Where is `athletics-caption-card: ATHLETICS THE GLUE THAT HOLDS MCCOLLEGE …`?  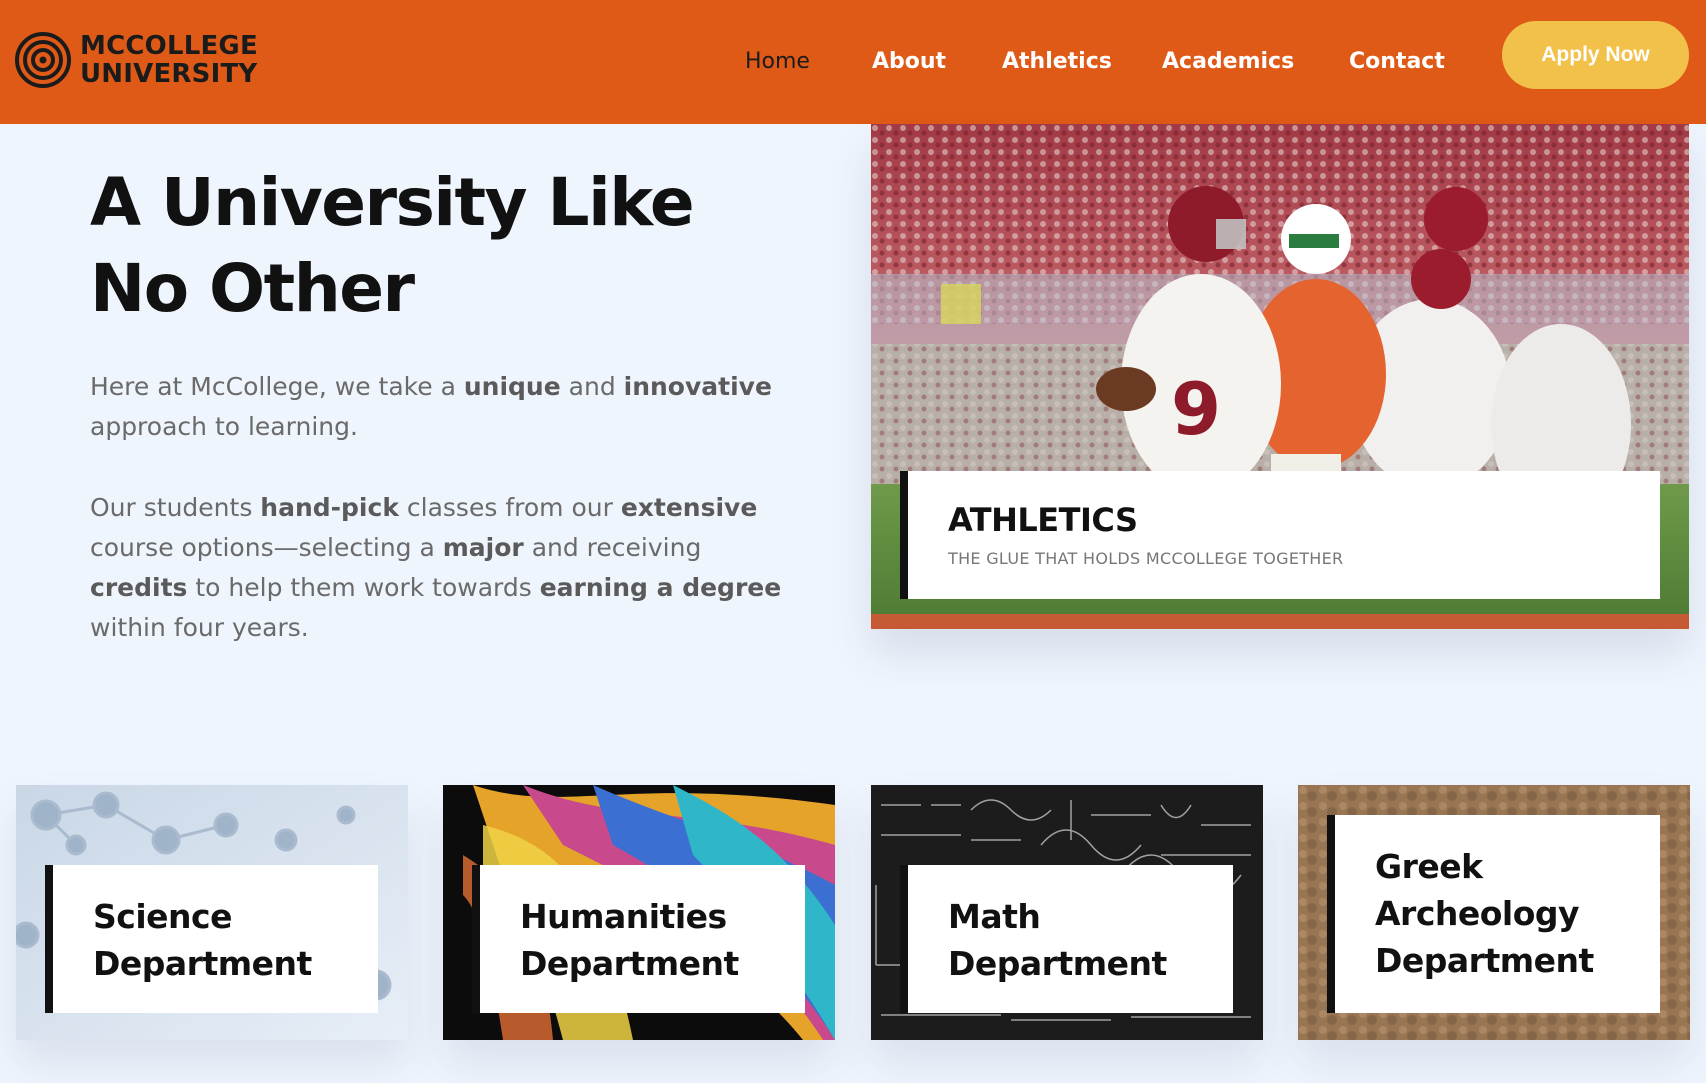
athletics-caption-card: ATHLETICS THE GLUE THAT HOLDS MCCOLLEGE … is located at coordinates (1280, 535).